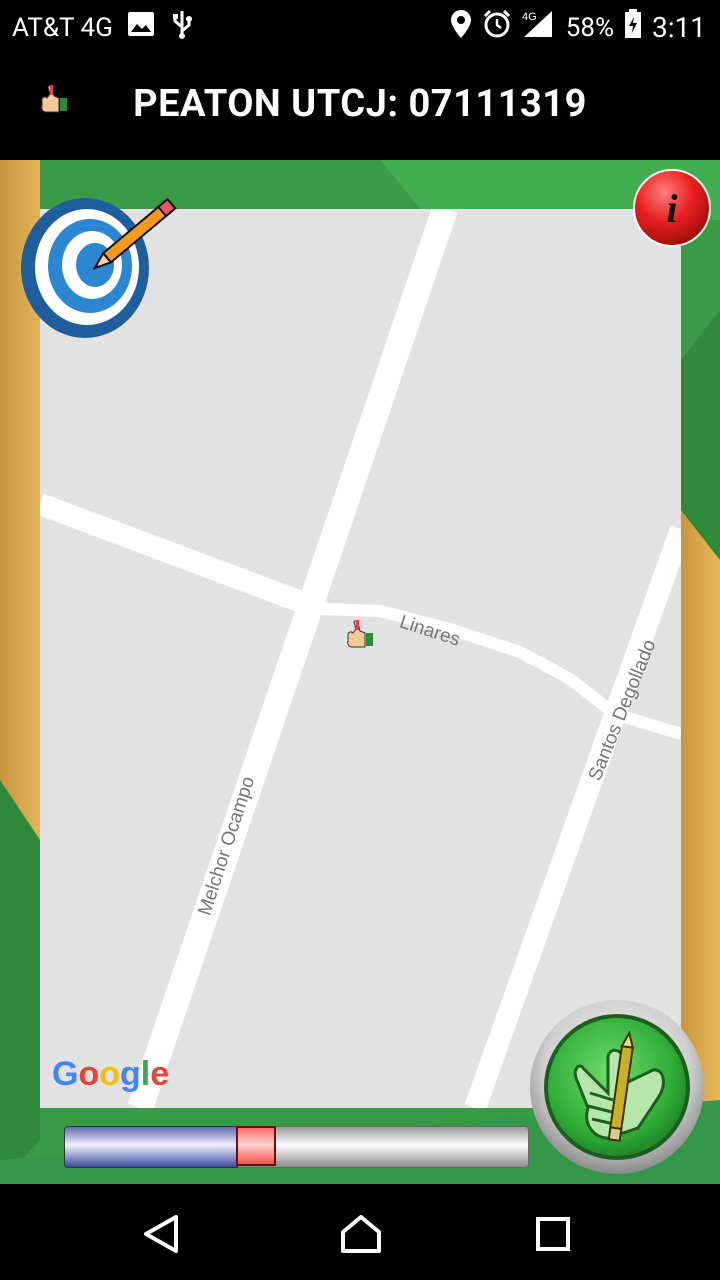 The width and height of the screenshot is (720, 1280). What do you see at coordinates (99, 267) in the screenshot?
I see `target-pencil-icon` at bounding box center [99, 267].